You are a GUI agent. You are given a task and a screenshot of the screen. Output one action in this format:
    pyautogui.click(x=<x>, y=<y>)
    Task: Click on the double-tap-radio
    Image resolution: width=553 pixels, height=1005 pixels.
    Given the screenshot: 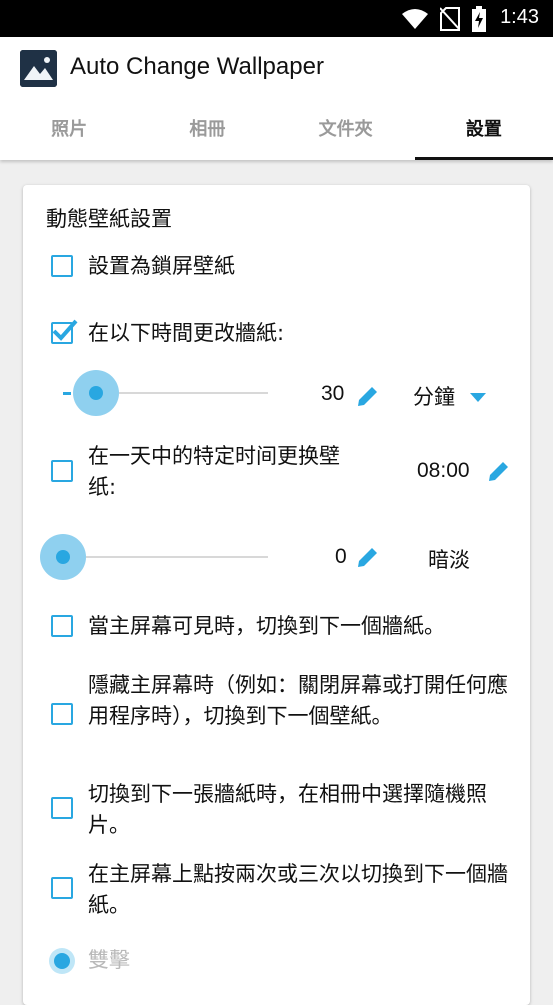 What is the action you would take?
    pyautogui.click(x=62, y=961)
    